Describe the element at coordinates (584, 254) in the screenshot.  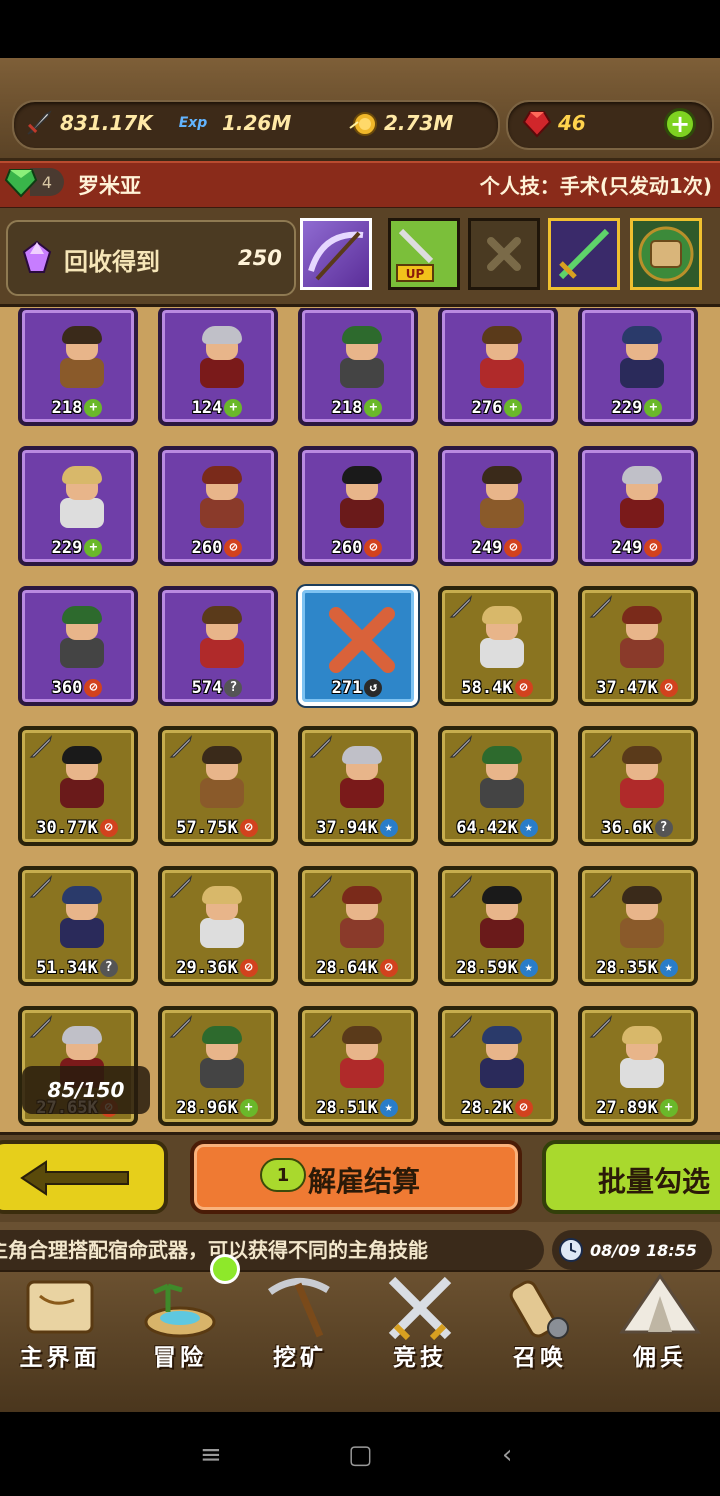
I see `green-sword-slot` at that location.